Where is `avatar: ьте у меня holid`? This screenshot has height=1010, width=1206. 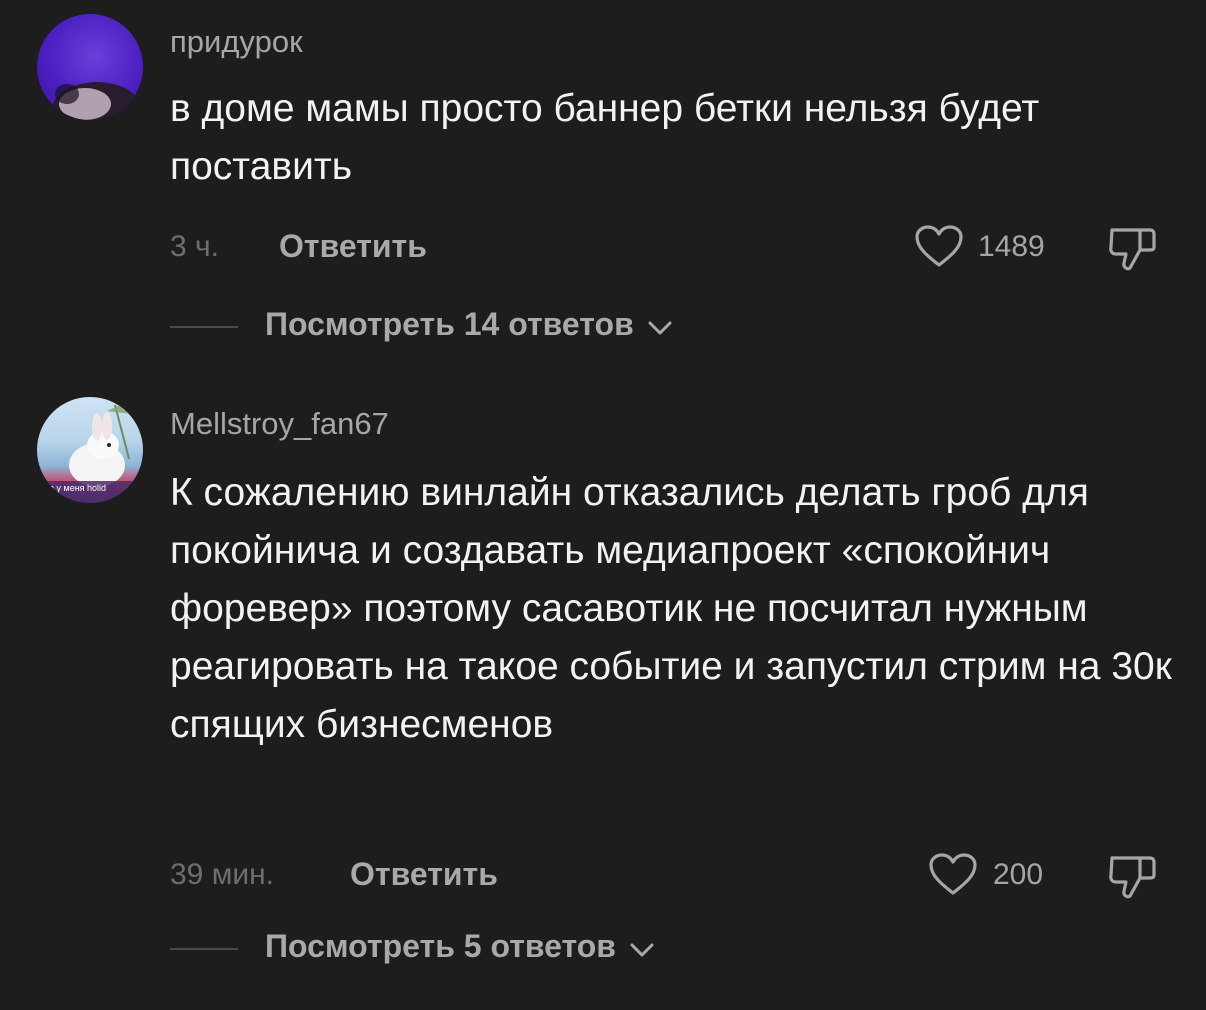
avatar: ьте у меня holid is located at coordinates (90, 450).